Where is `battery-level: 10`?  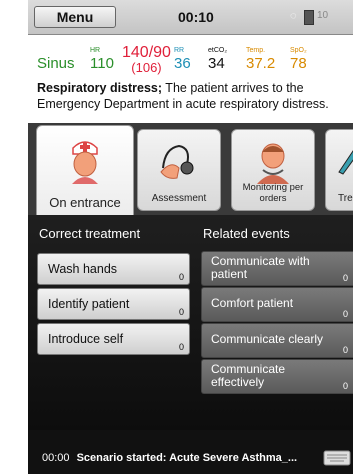 battery-level: 10 is located at coordinates (323, 15).